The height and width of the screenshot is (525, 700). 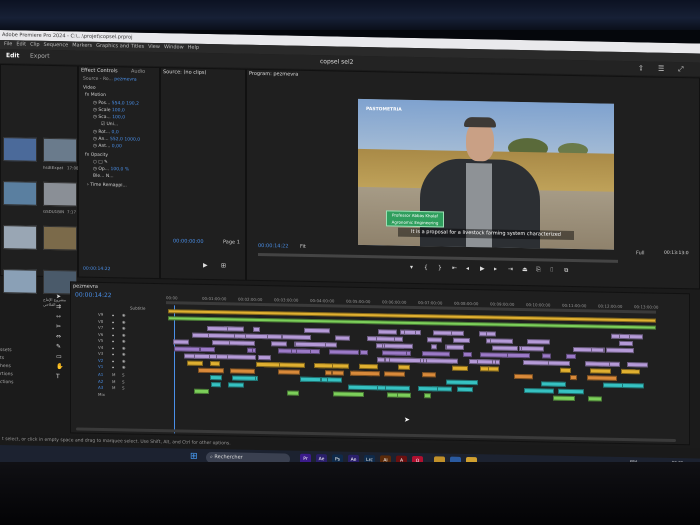 I want to click on audio-tab: Audio, so click(x=138, y=72).